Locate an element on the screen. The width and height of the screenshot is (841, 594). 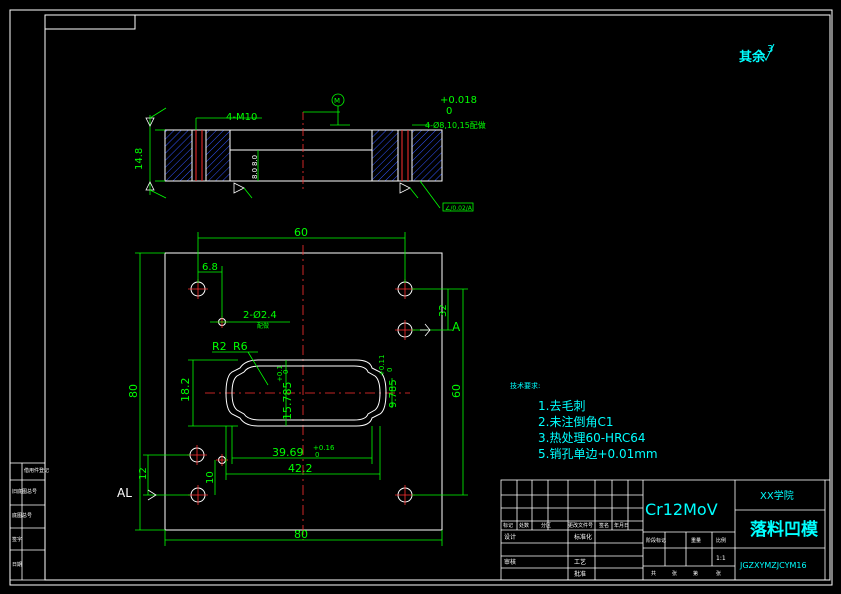
thread-band-right is located at coordinates (405, 155).